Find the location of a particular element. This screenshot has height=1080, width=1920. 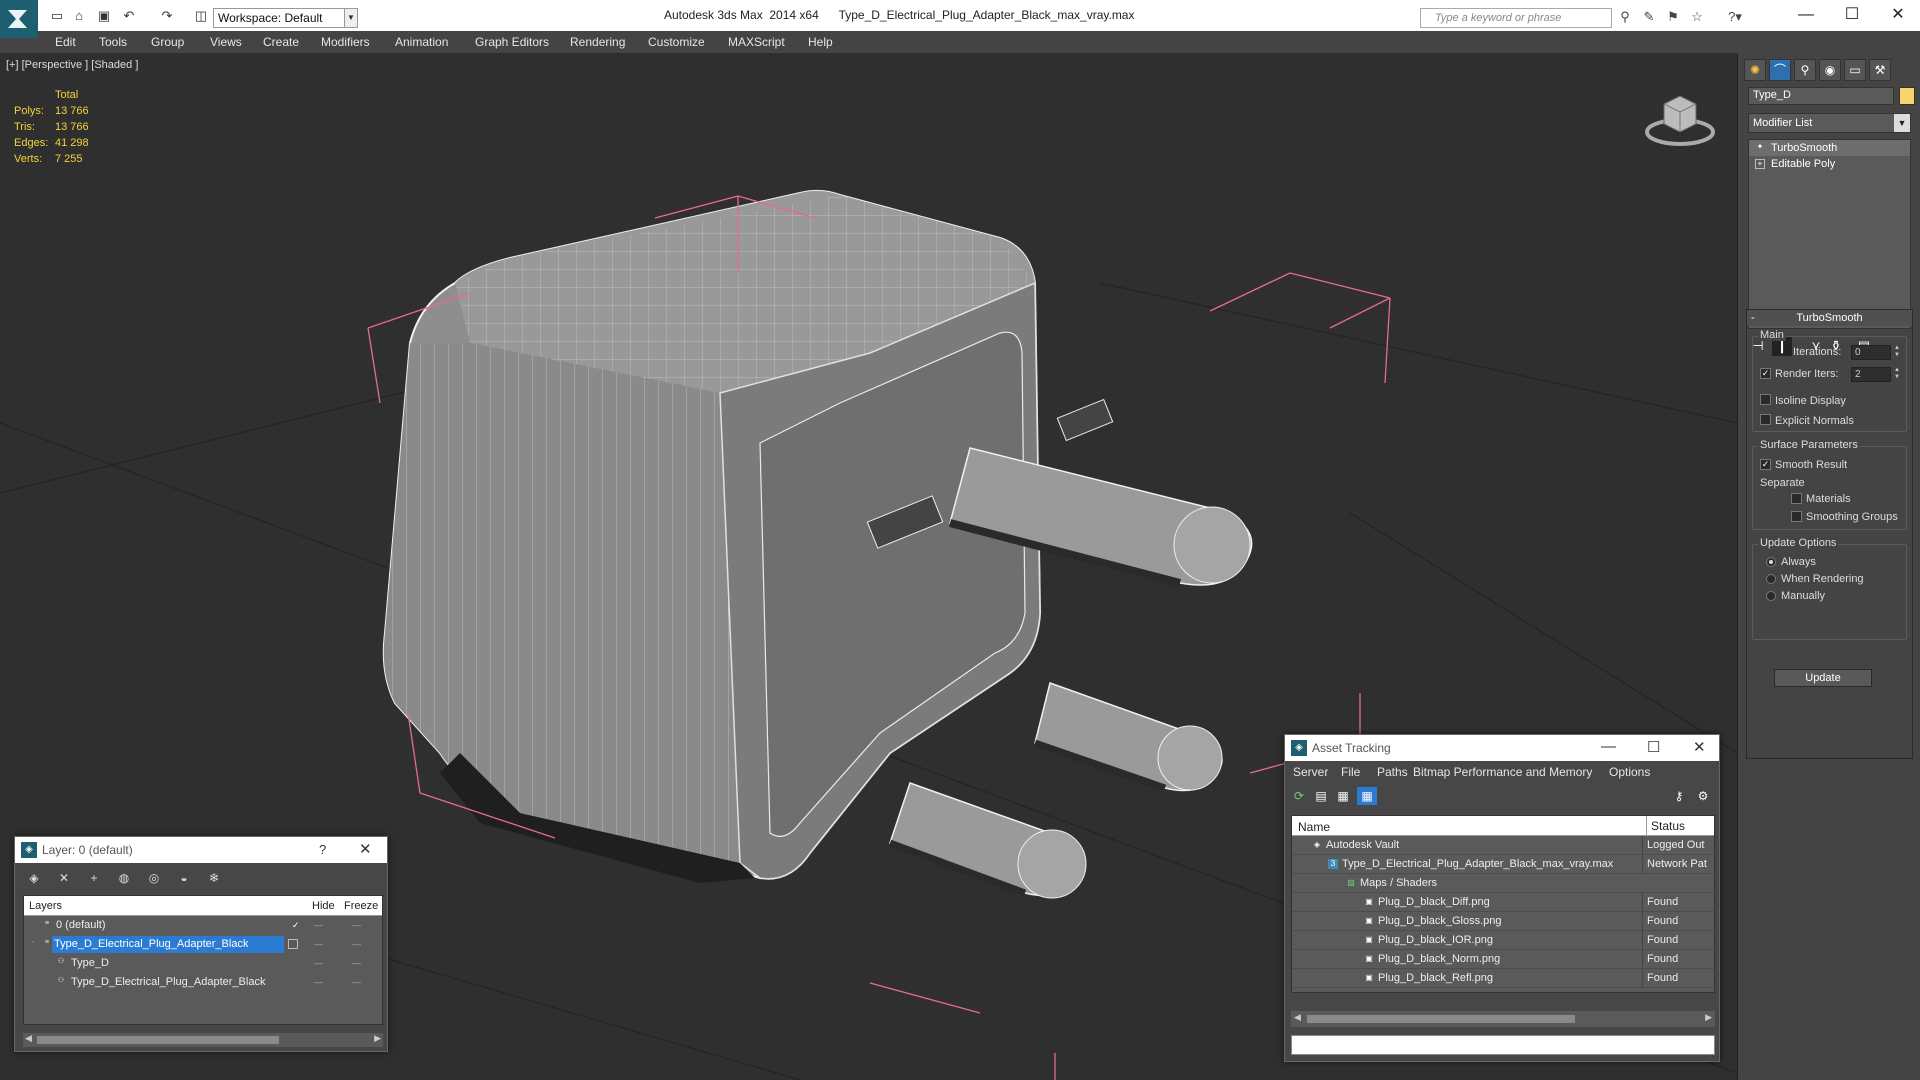

asset-menu-options: Options is located at coordinates (1629, 772).